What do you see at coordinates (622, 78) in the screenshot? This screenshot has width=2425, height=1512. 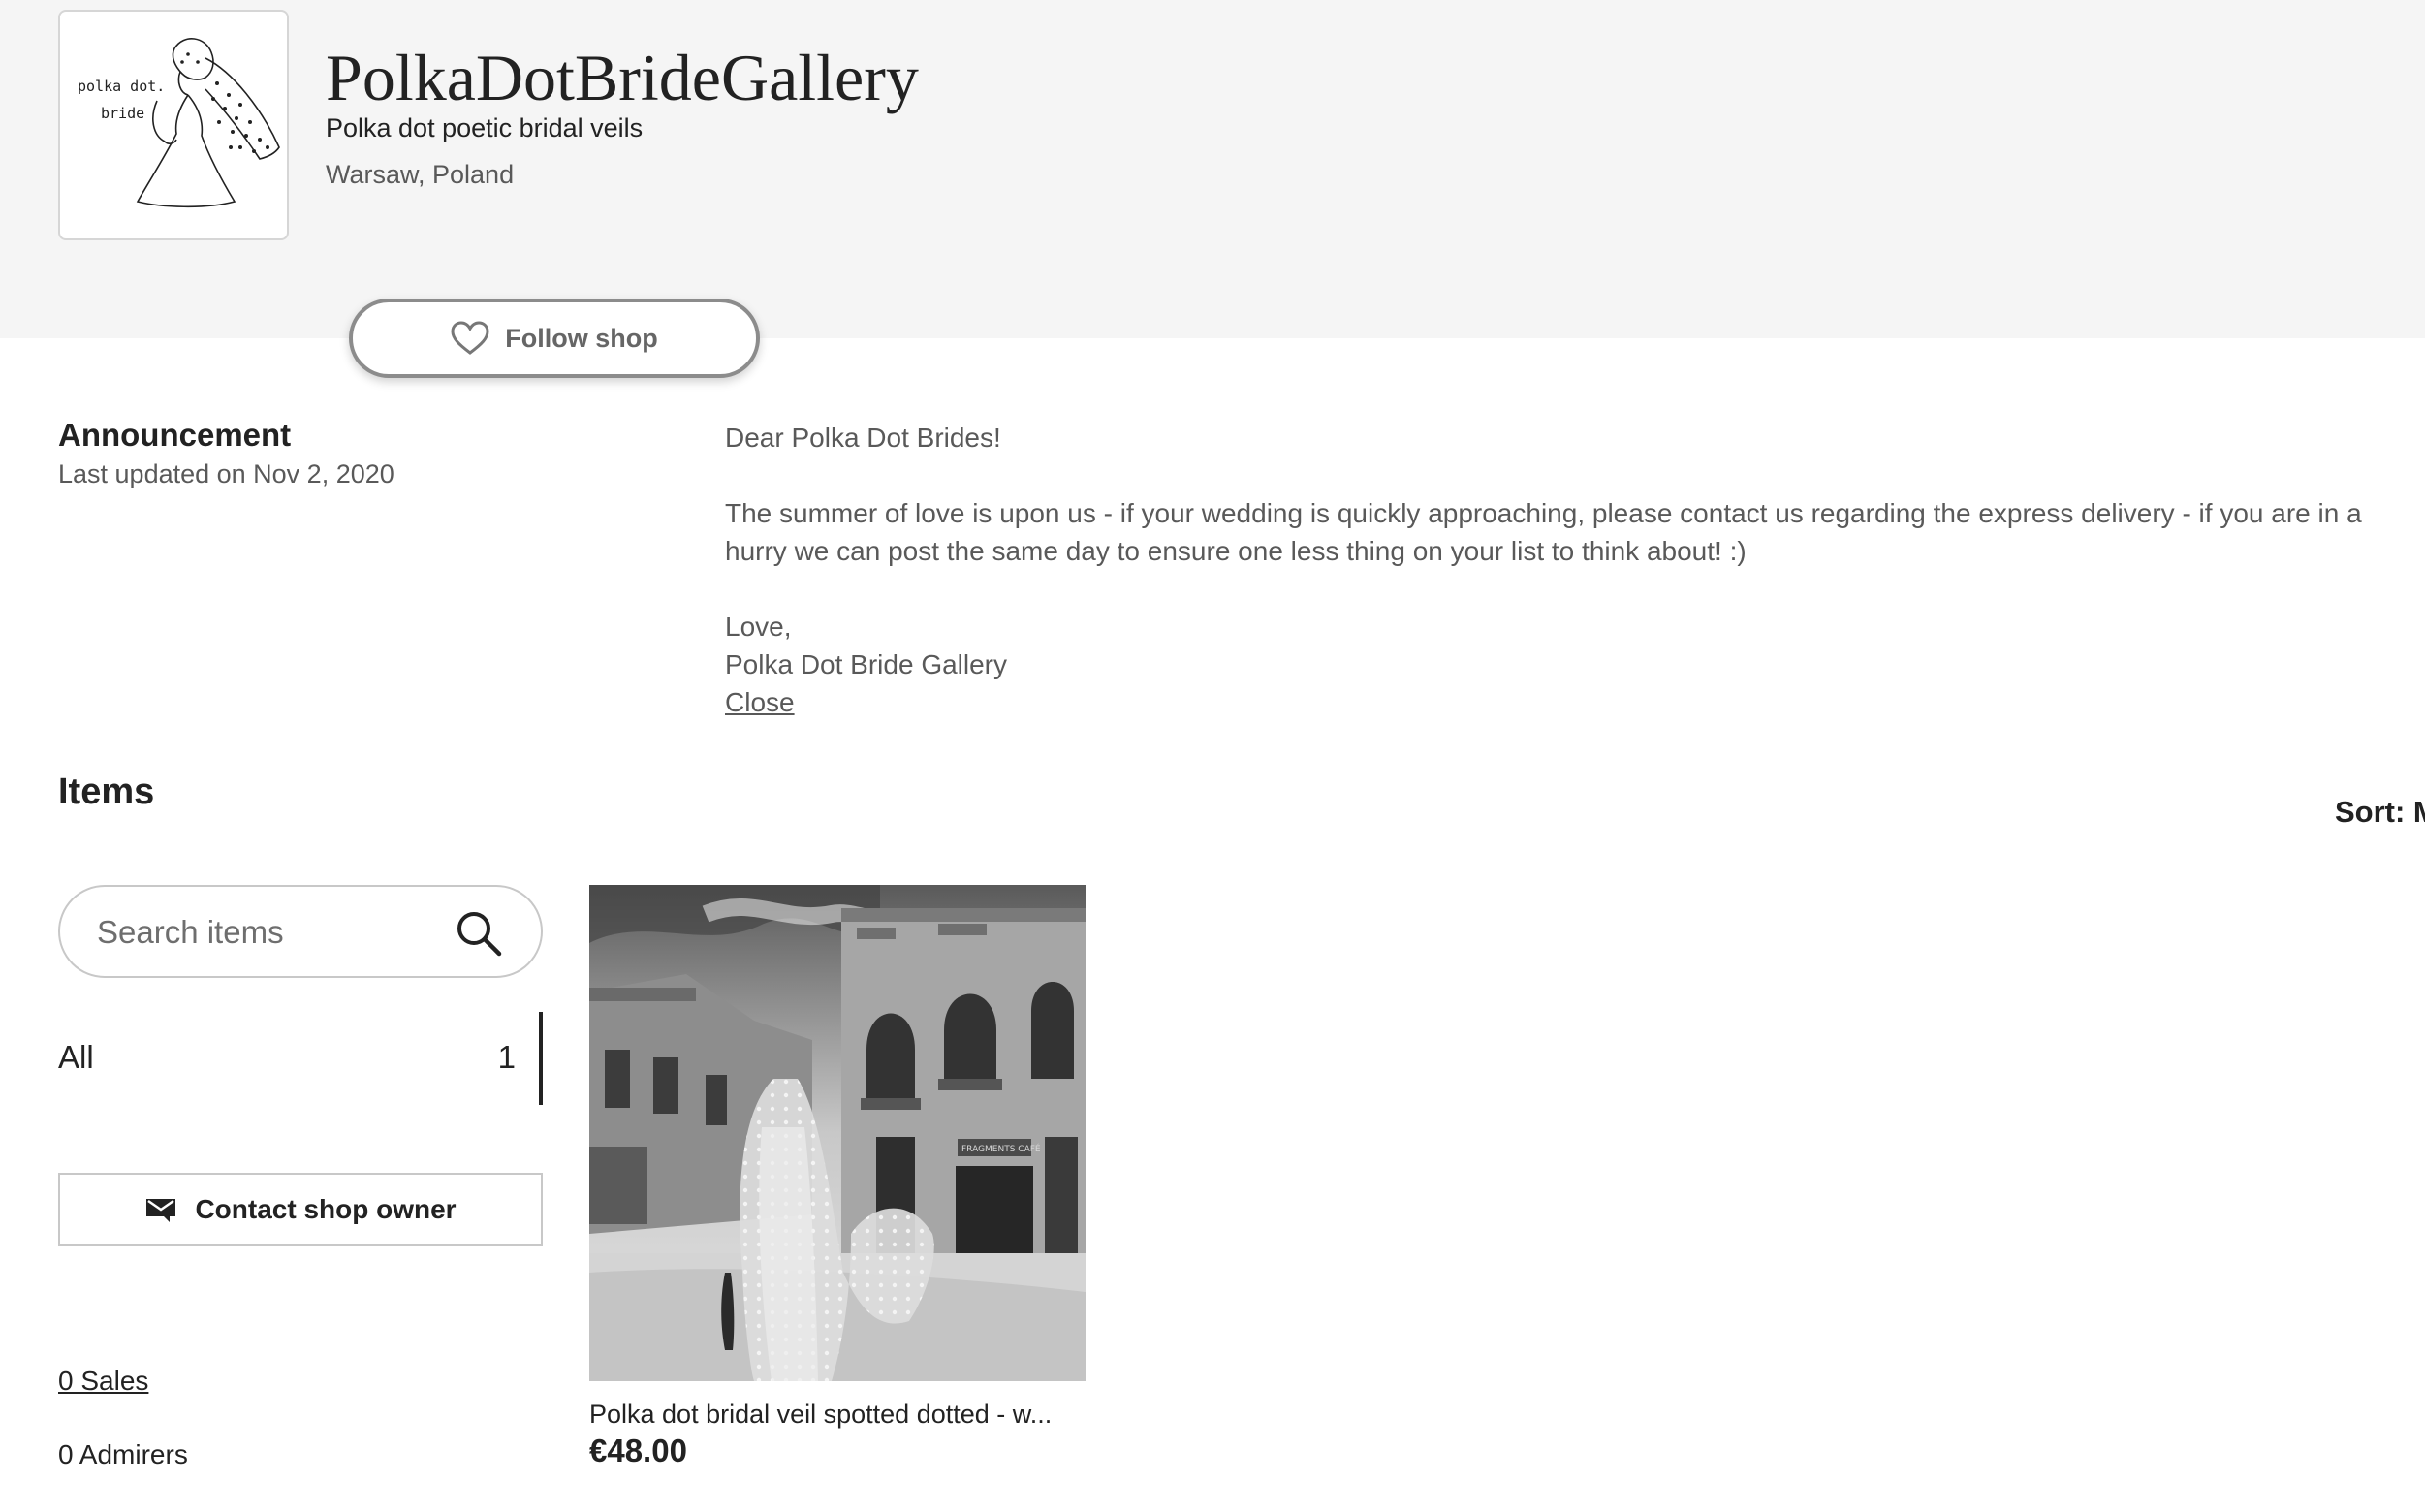 I see `shop-name: PolkaDotBrideGallery` at bounding box center [622, 78].